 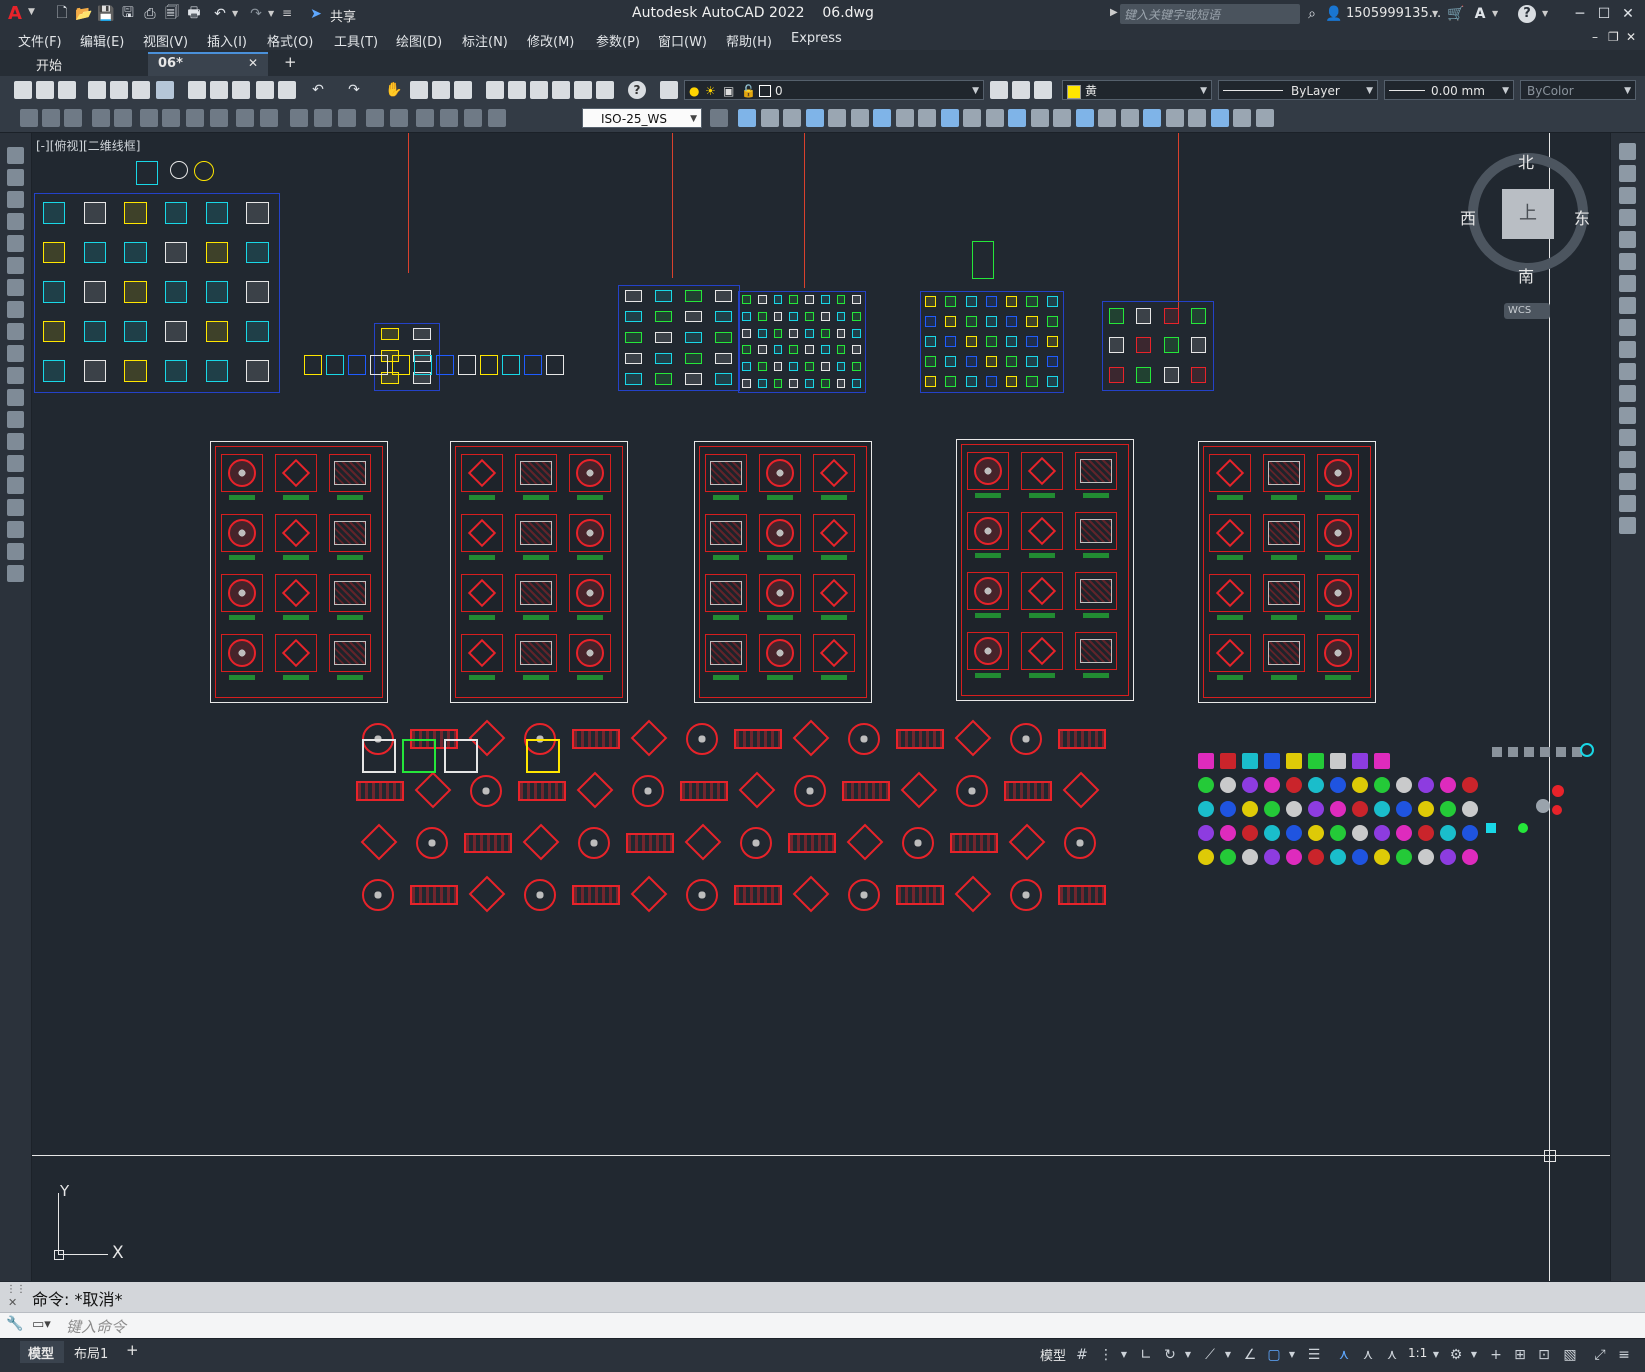 What do you see at coordinates (1392, 1355) in the screenshot?
I see `annotation-scale-icon: ⋏` at bounding box center [1392, 1355].